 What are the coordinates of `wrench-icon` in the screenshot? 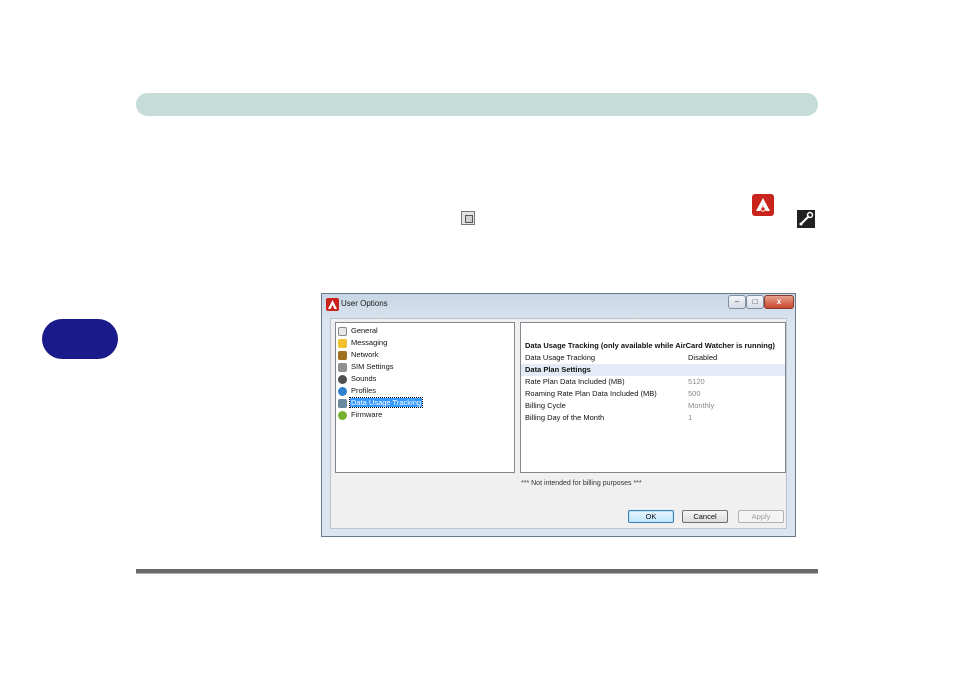 It's located at (806, 219).